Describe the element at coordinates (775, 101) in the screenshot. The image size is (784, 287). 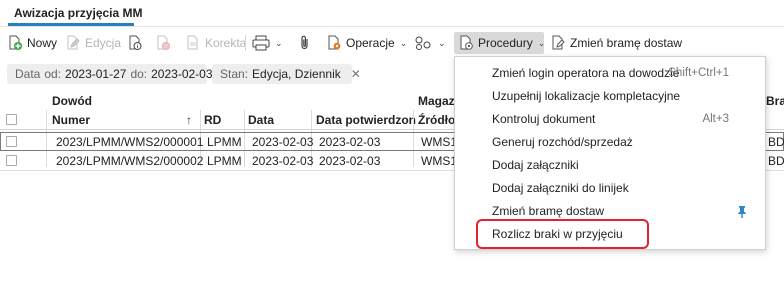
I see `group-header-right: Bram` at that location.